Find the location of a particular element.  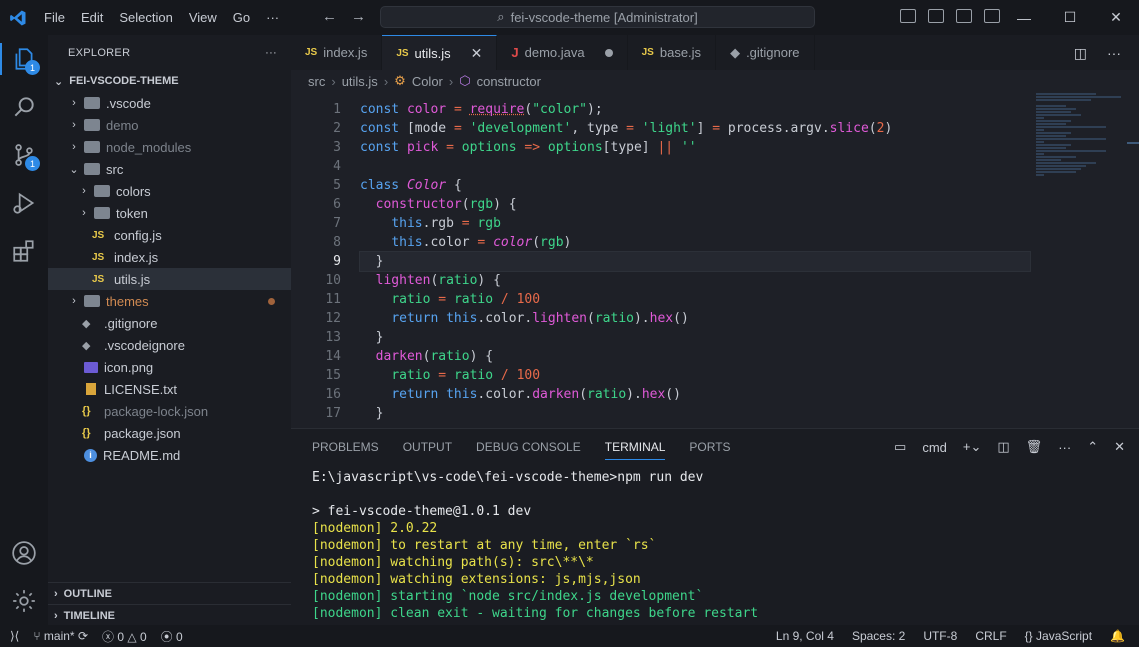

breadcrumb-src: src is located at coordinates (316, 81).